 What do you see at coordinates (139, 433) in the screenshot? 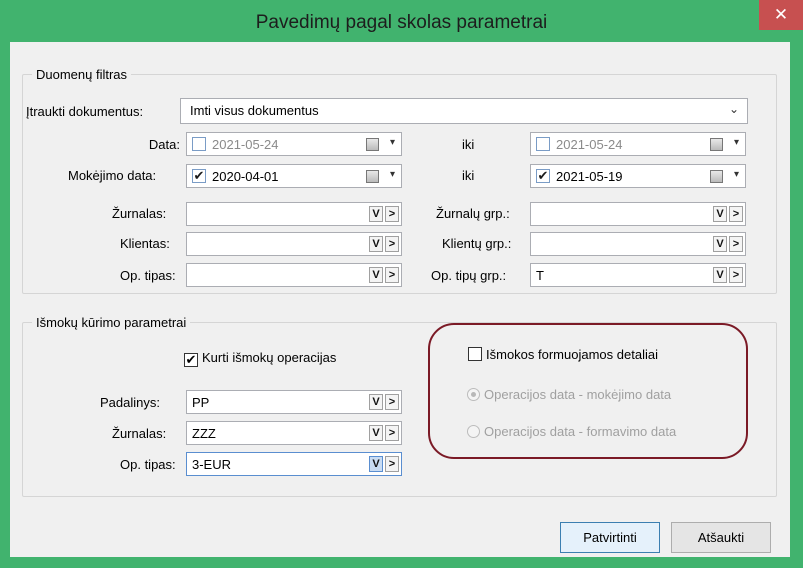
I see `payout-journal-label: Žurnalas:` at bounding box center [139, 433].